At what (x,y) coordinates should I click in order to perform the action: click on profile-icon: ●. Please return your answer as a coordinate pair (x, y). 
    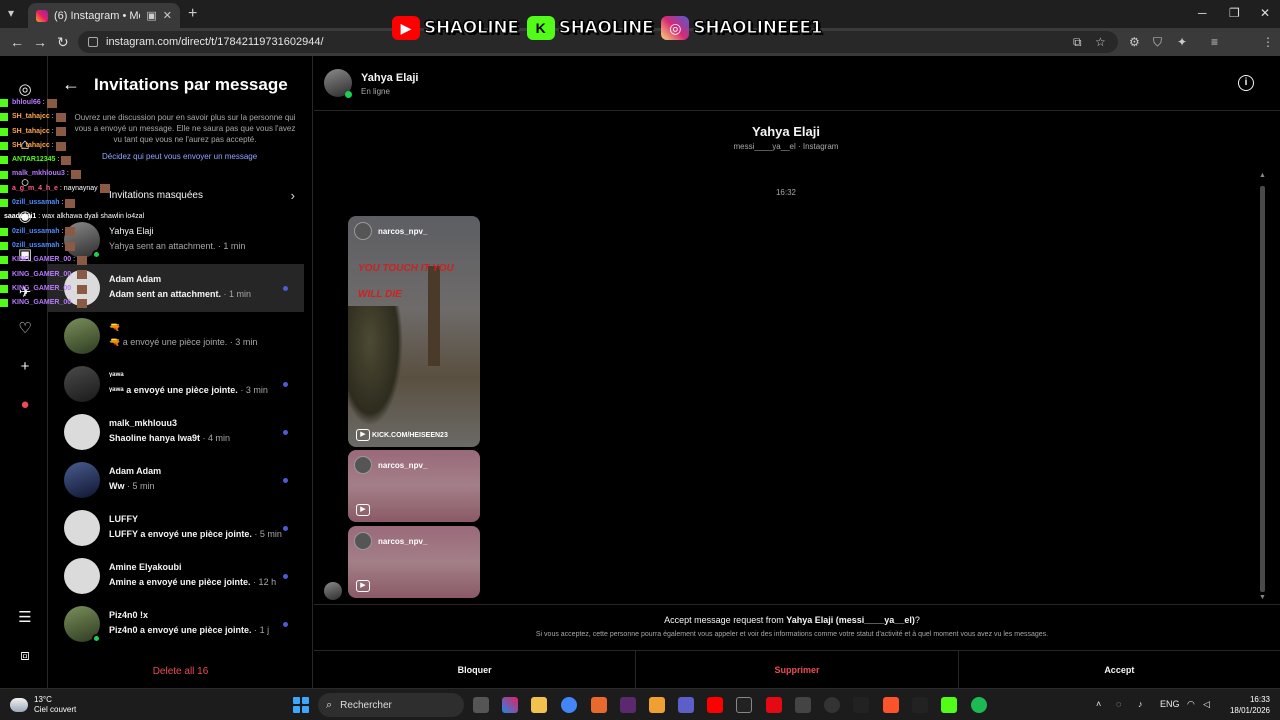
    Looking at the image, I should click on (25, 405).